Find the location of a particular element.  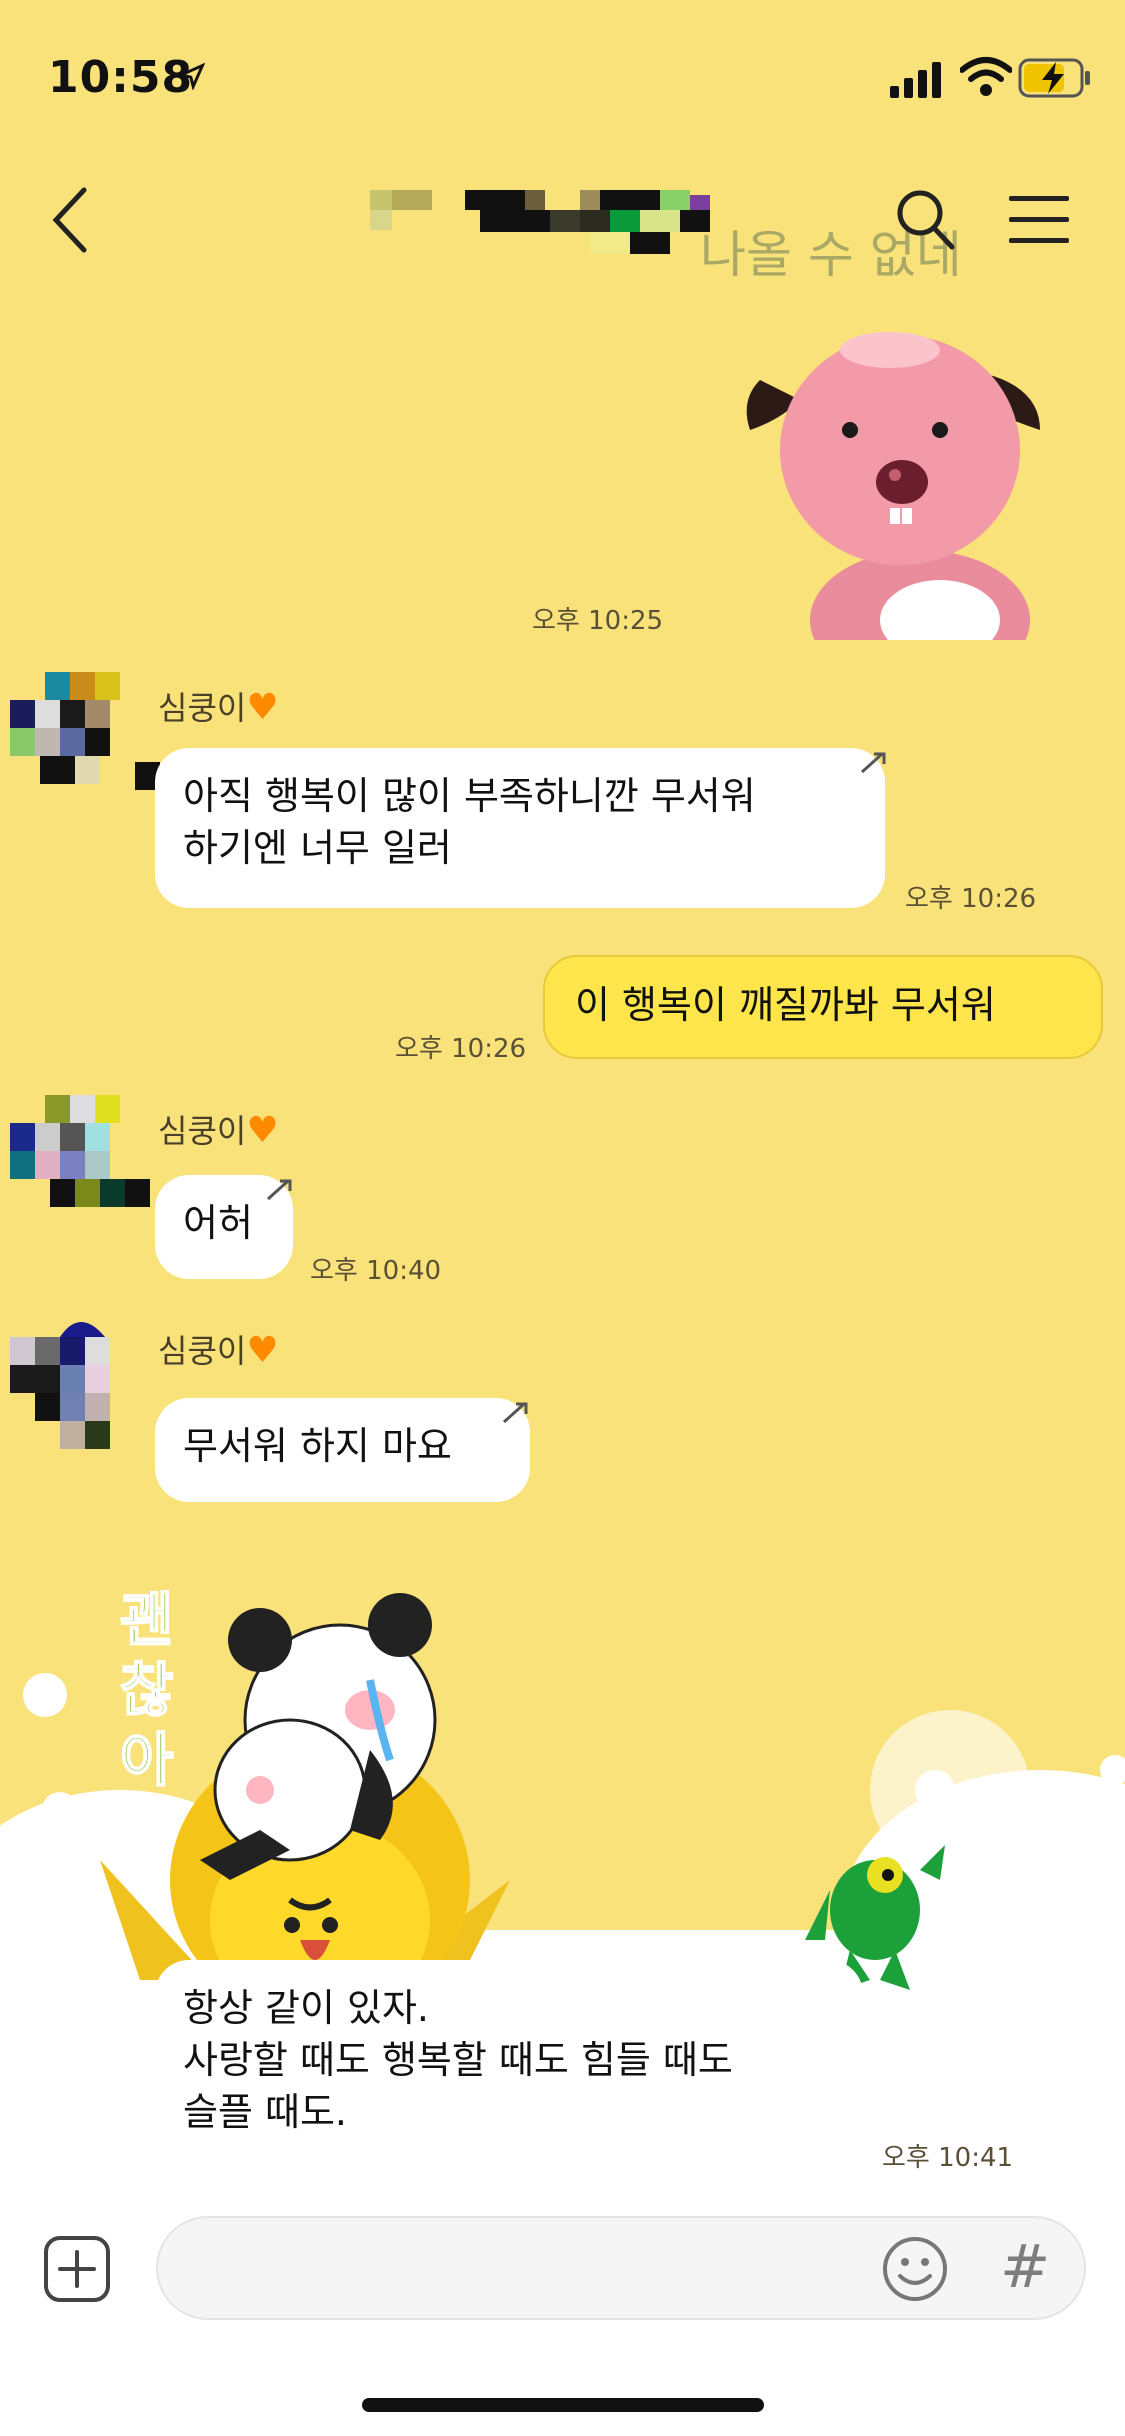

location-arrow-icon is located at coordinates (192, 76).